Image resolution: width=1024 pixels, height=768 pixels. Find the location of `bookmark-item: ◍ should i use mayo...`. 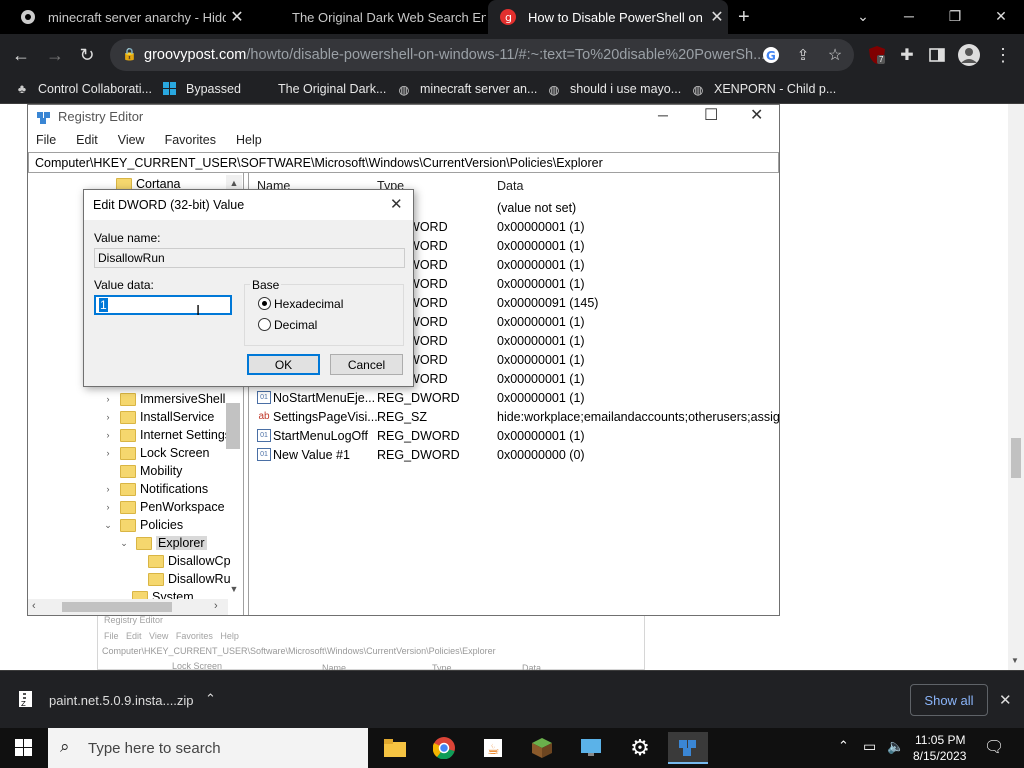

bookmark-item: ◍ should i use mayo... is located at coordinates (614, 89).